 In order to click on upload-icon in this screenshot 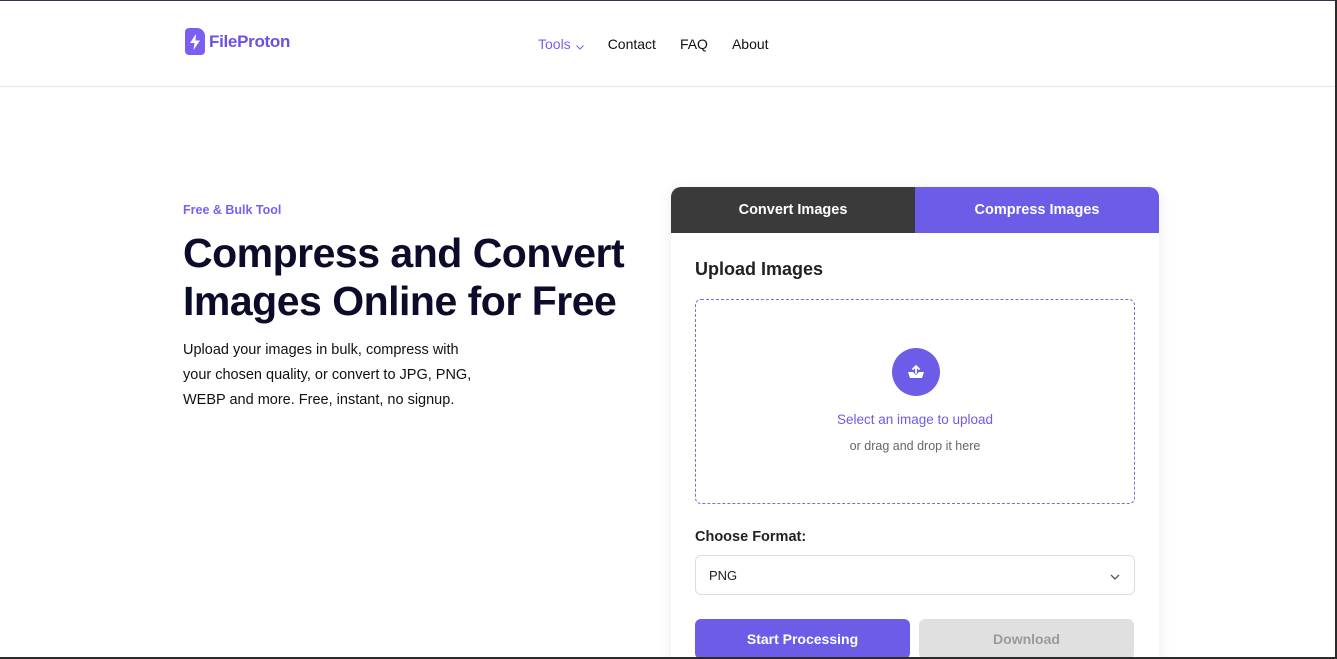, I will do `click(916, 372)`.